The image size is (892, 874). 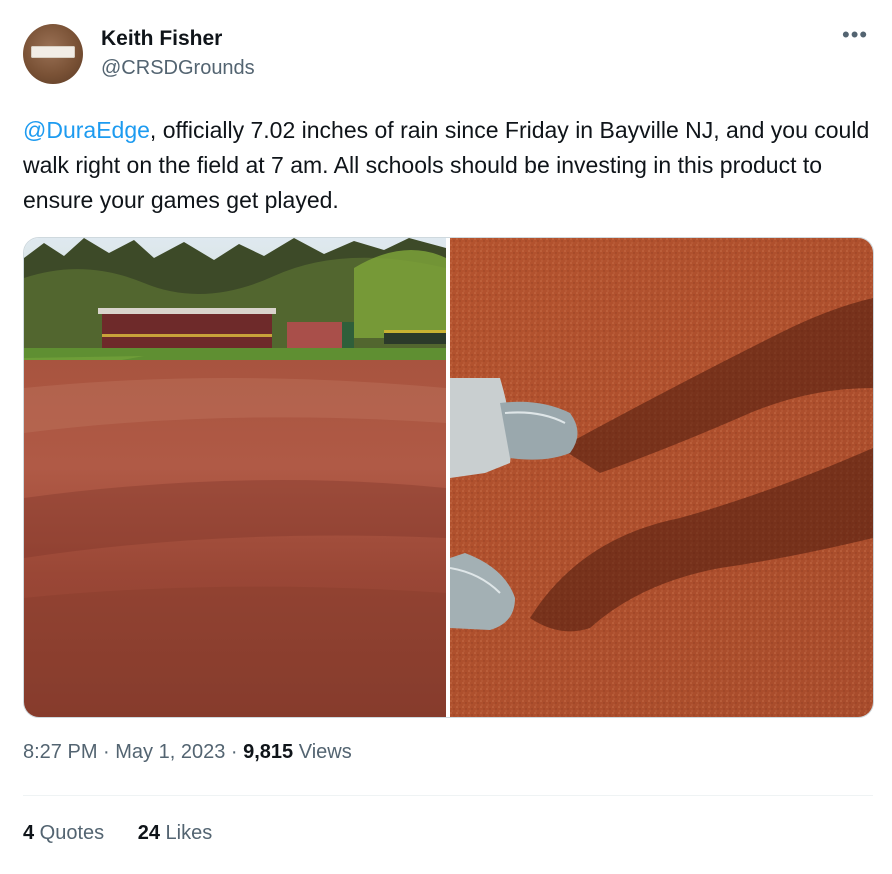 What do you see at coordinates (148, 833) in the screenshot?
I see `likes-count: 24` at bounding box center [148, 833].